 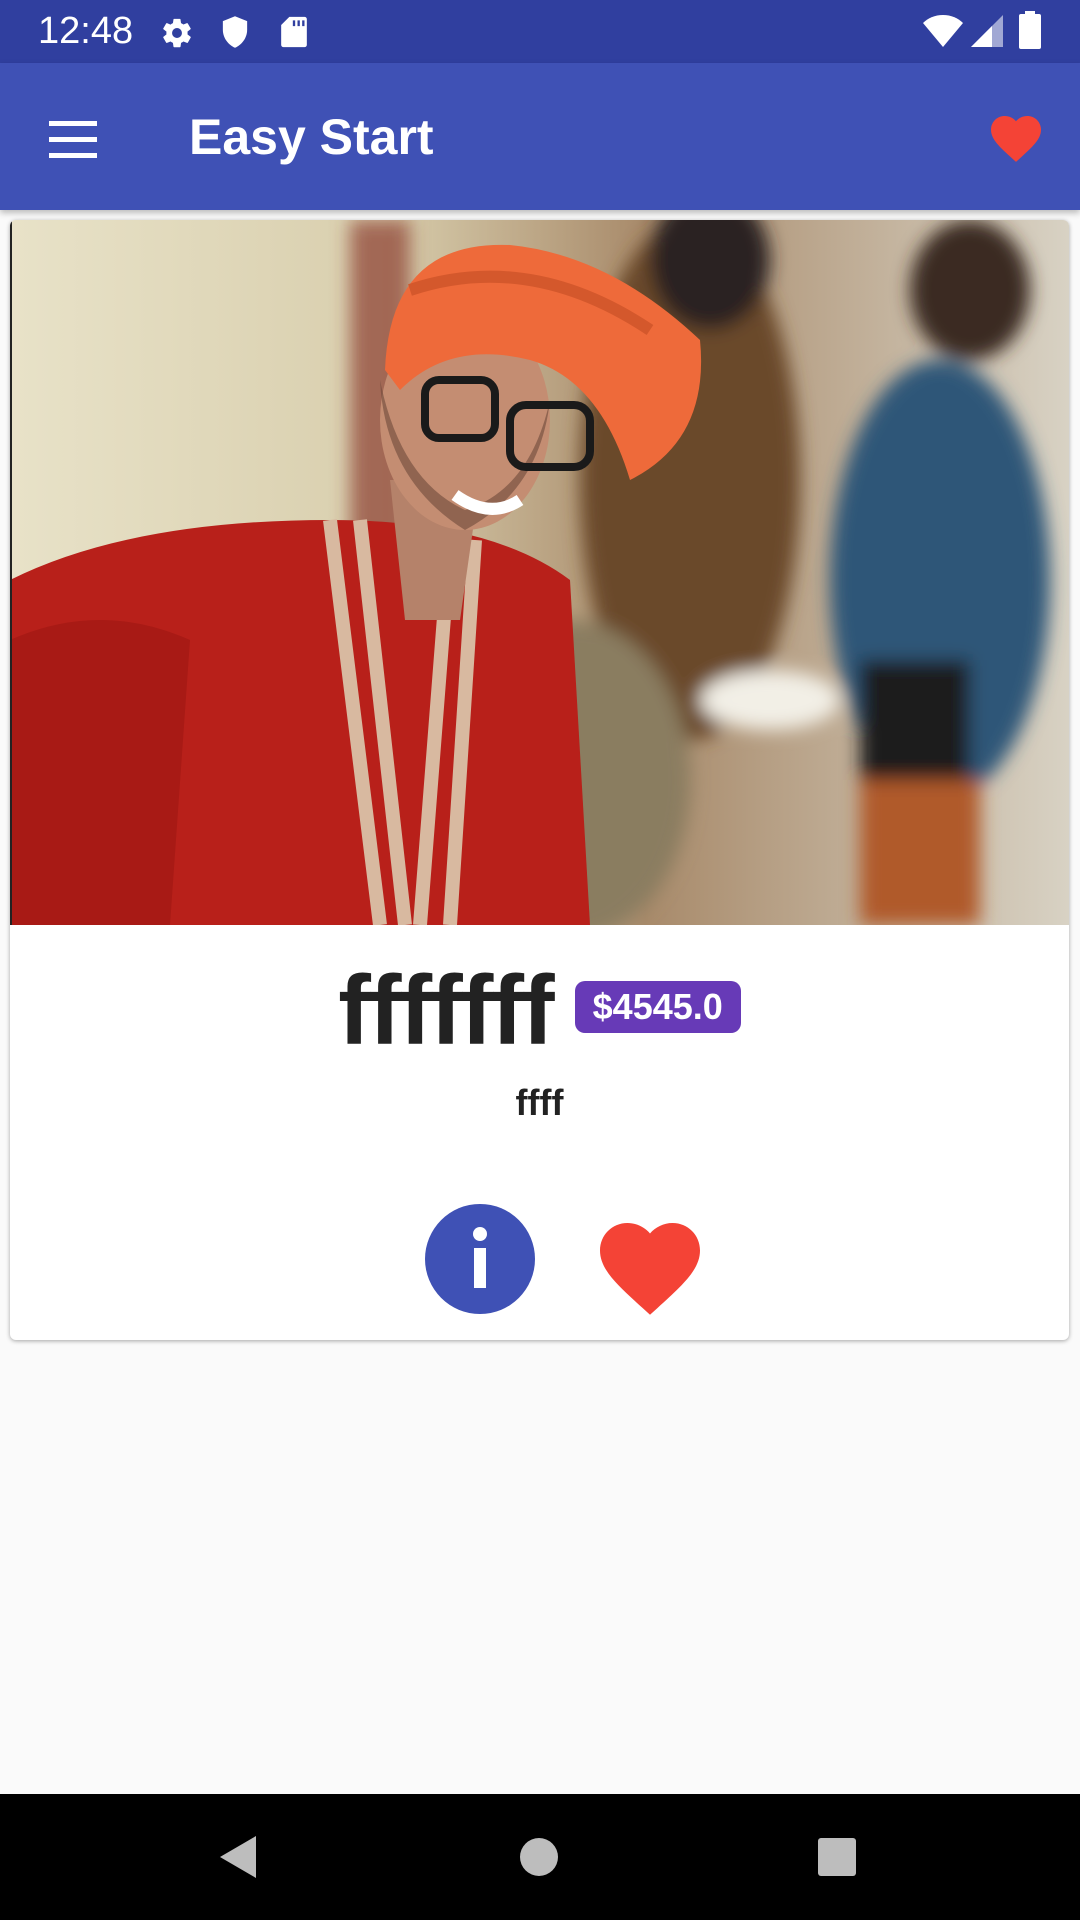 I want to click on home-icon, so click(x=539, y=1857).